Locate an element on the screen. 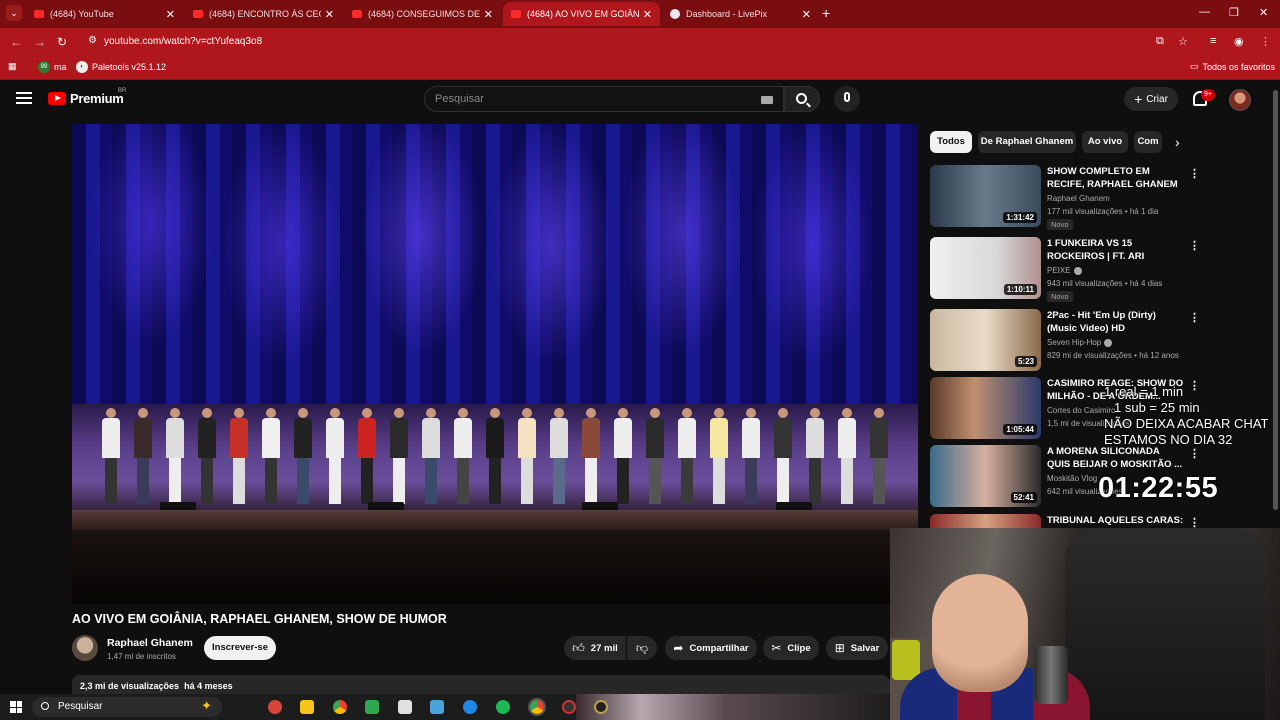 The height and width of the screenshot is (720, 1280). reading-list-icon: ≡ is located at coordinates (1213, 41).